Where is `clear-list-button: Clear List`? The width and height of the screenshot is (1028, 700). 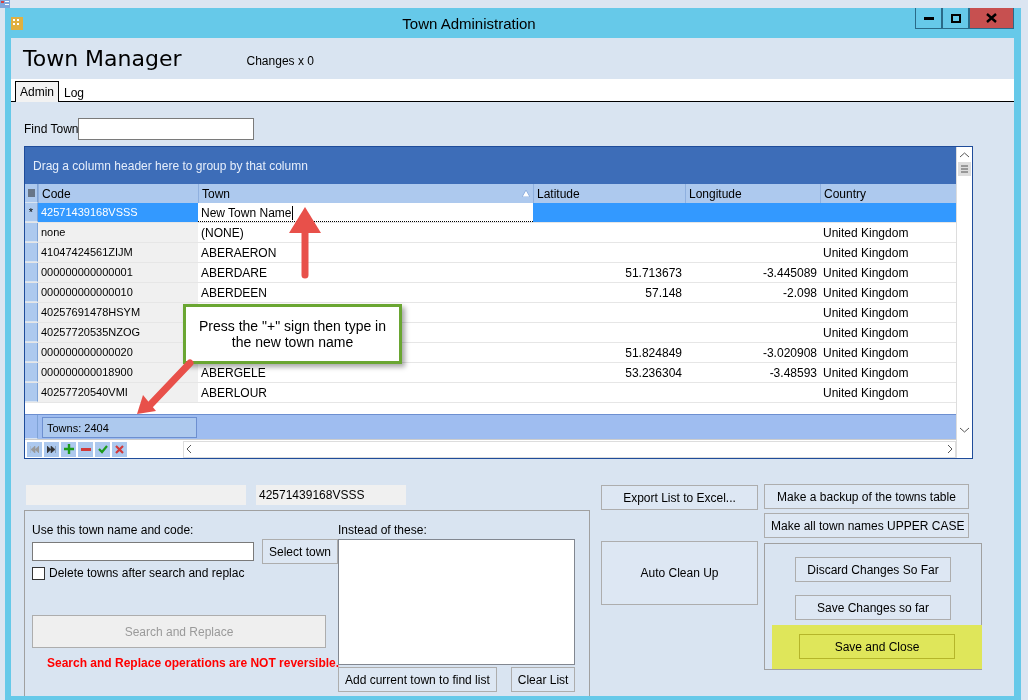
clear-list-button: Clear List is located at coordinates (543, 679).